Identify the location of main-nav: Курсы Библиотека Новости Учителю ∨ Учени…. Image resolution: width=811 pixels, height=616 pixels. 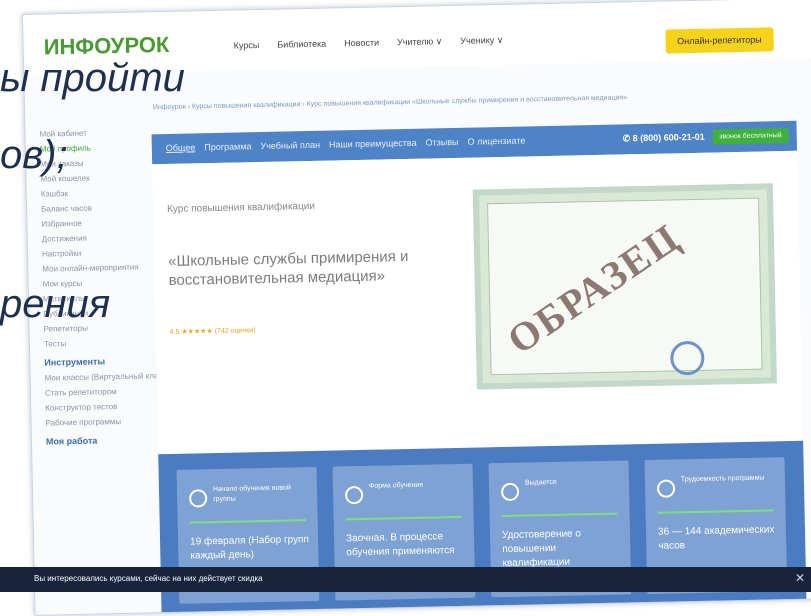
(369, 43).